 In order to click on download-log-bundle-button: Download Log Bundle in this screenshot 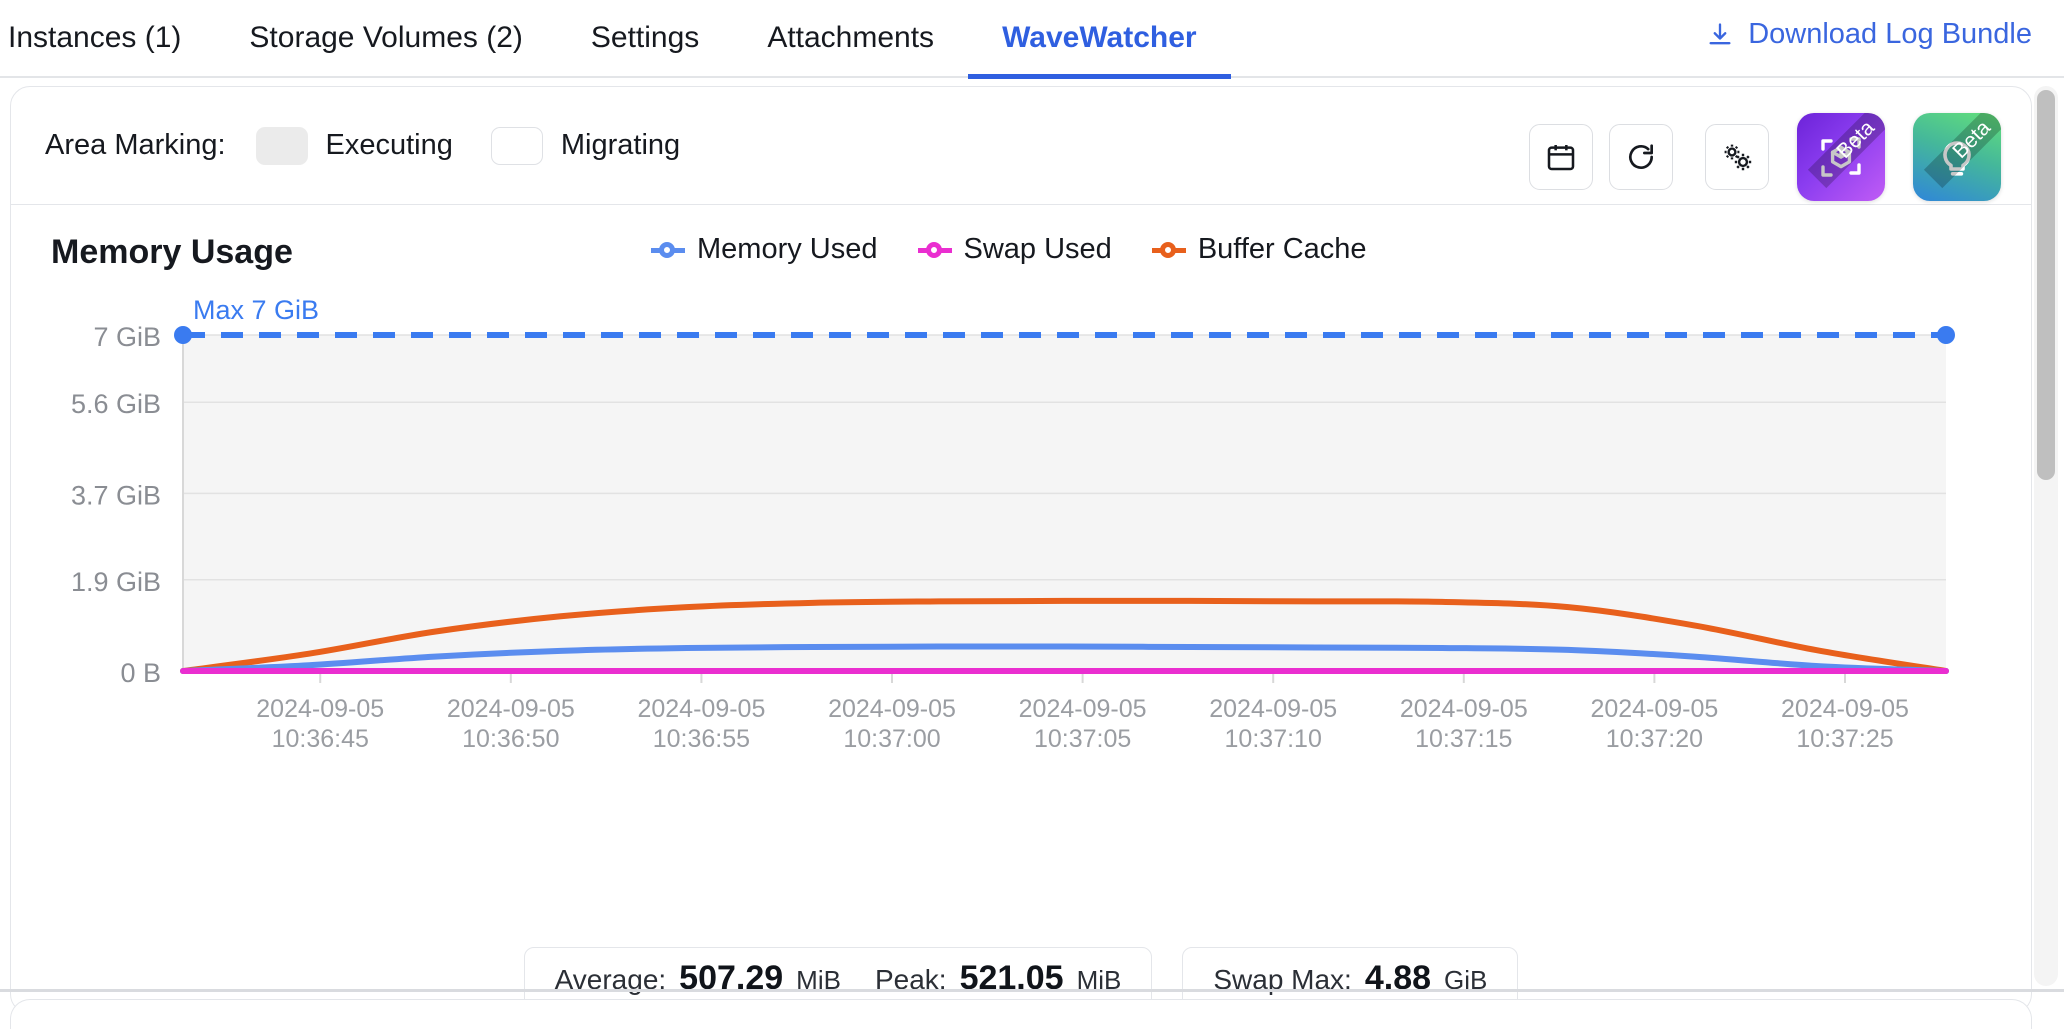, I will do `click(1869, 34)`.